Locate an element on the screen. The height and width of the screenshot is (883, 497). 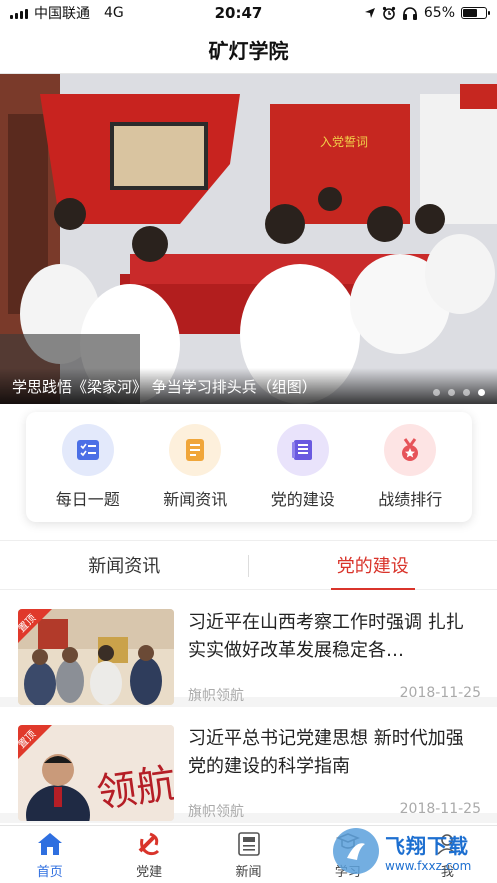
nav-home: 首页 is located at coordinates (49, 854).